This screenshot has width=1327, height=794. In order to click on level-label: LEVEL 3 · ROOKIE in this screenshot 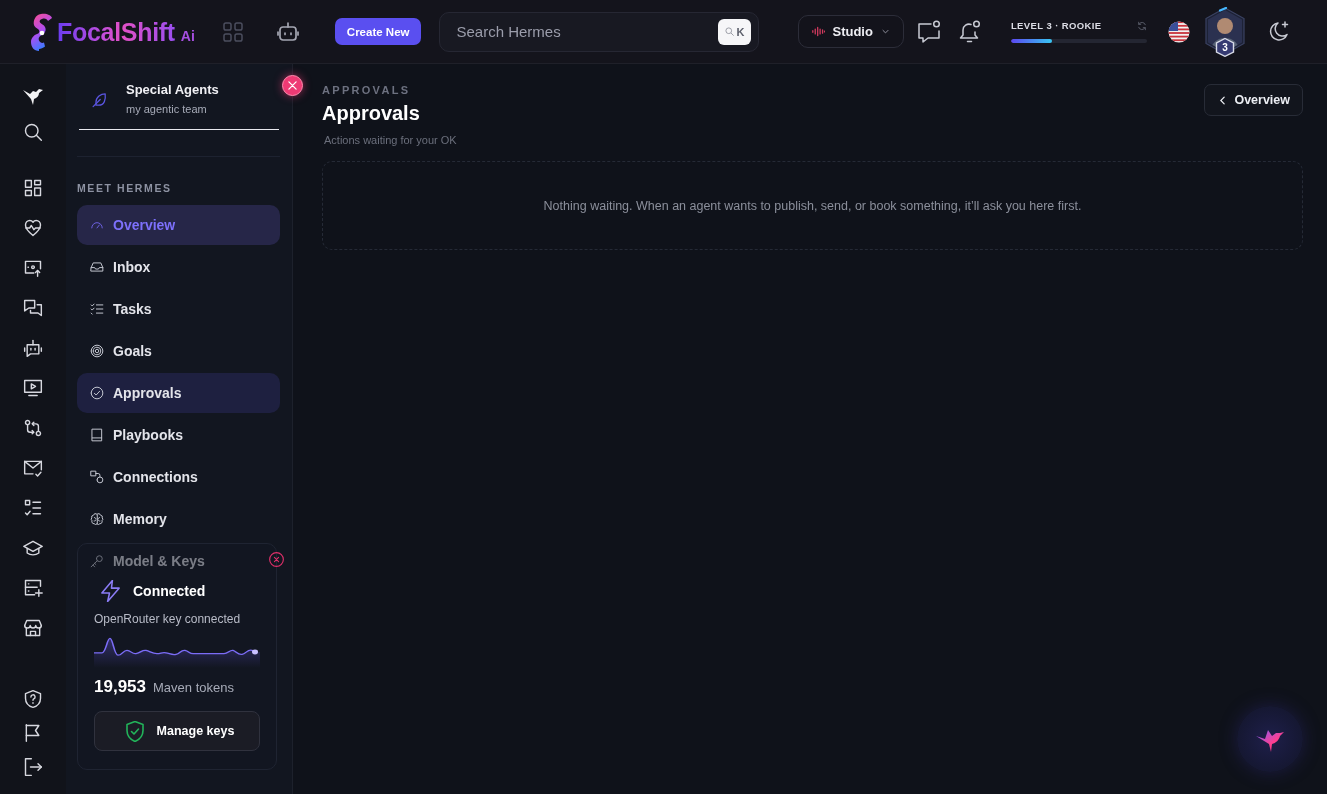, I will do `click(1056, 25)`.